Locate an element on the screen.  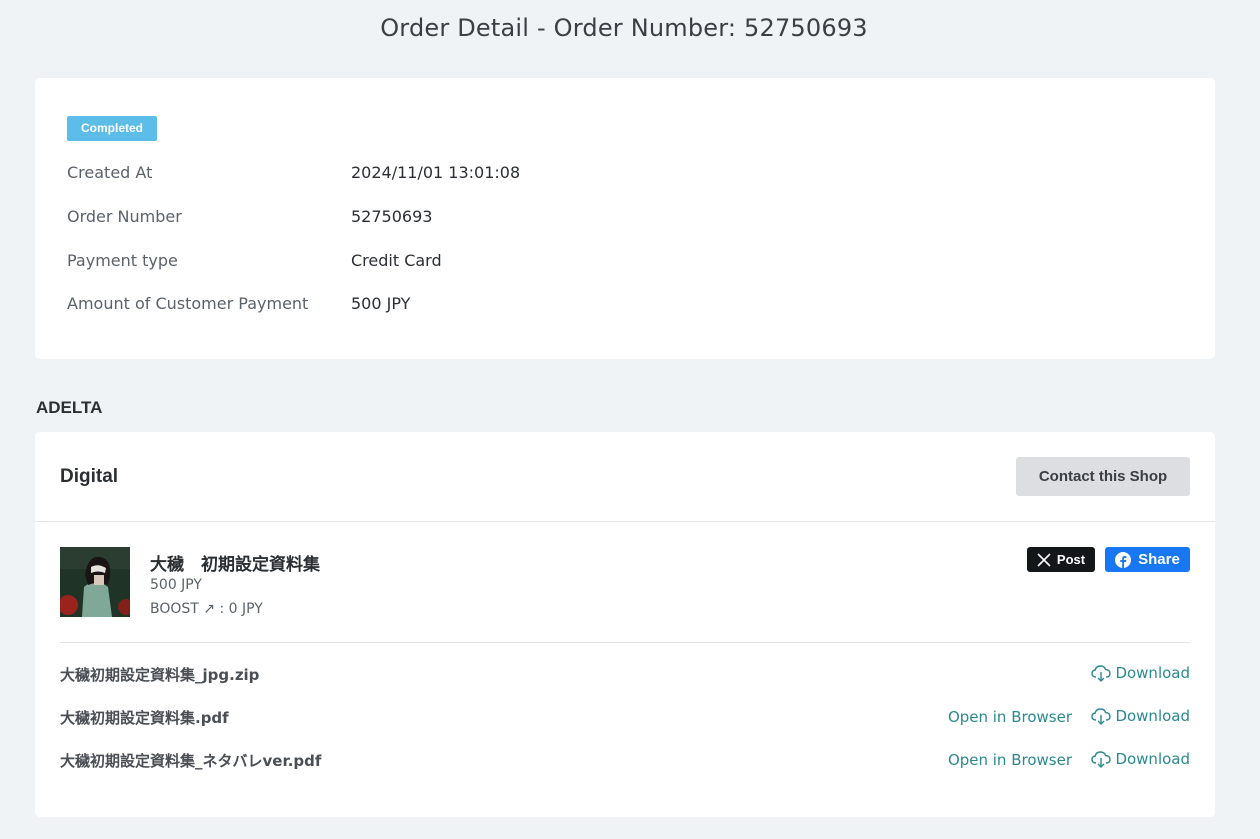
payment-type-label: Payment type is located at coordinates (122, 260).